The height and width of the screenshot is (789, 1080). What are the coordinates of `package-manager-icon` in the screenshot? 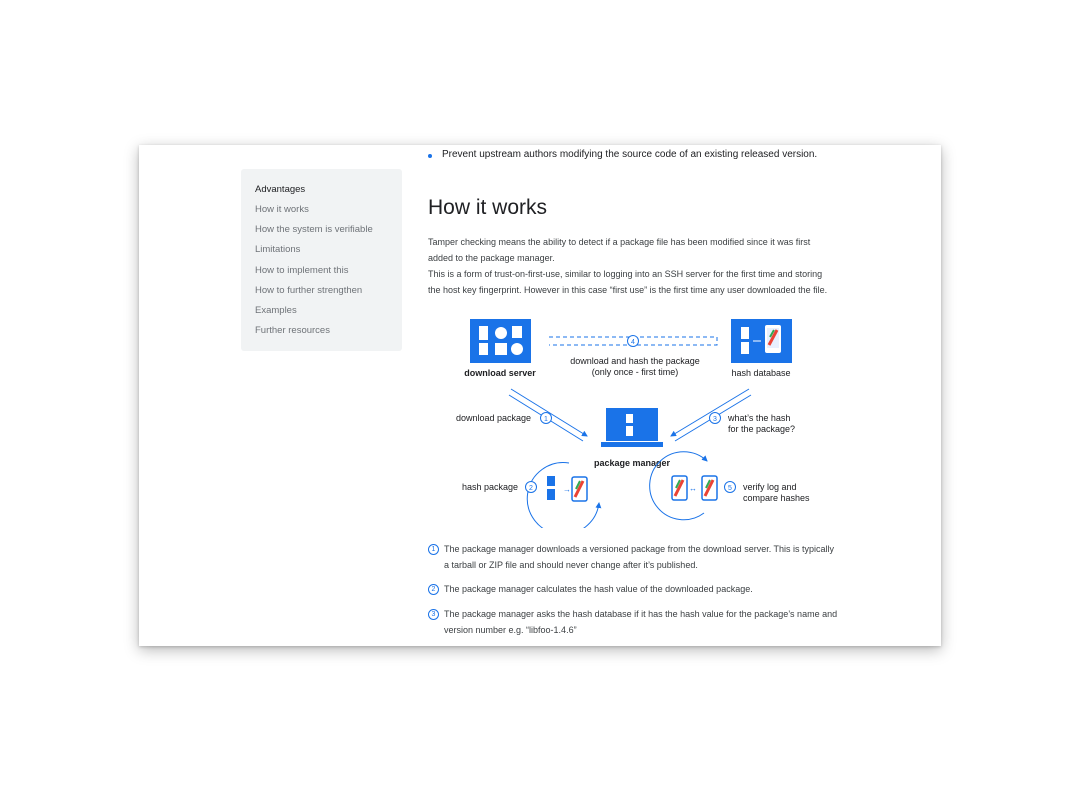 It's located at (632, 427).